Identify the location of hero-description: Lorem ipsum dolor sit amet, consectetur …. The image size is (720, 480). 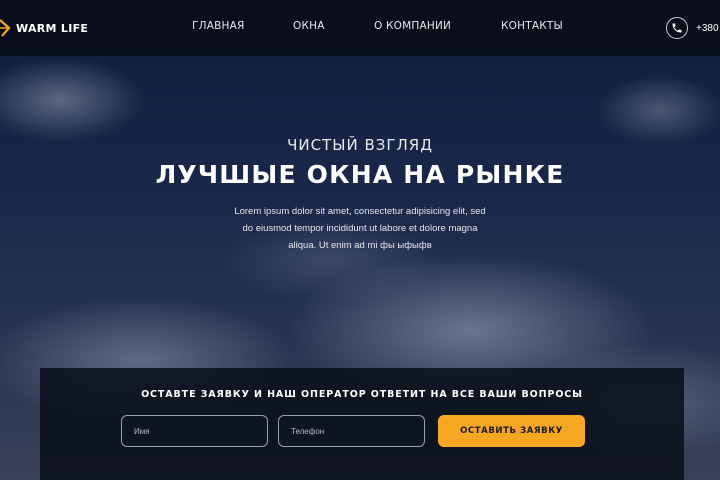
(360, 228).